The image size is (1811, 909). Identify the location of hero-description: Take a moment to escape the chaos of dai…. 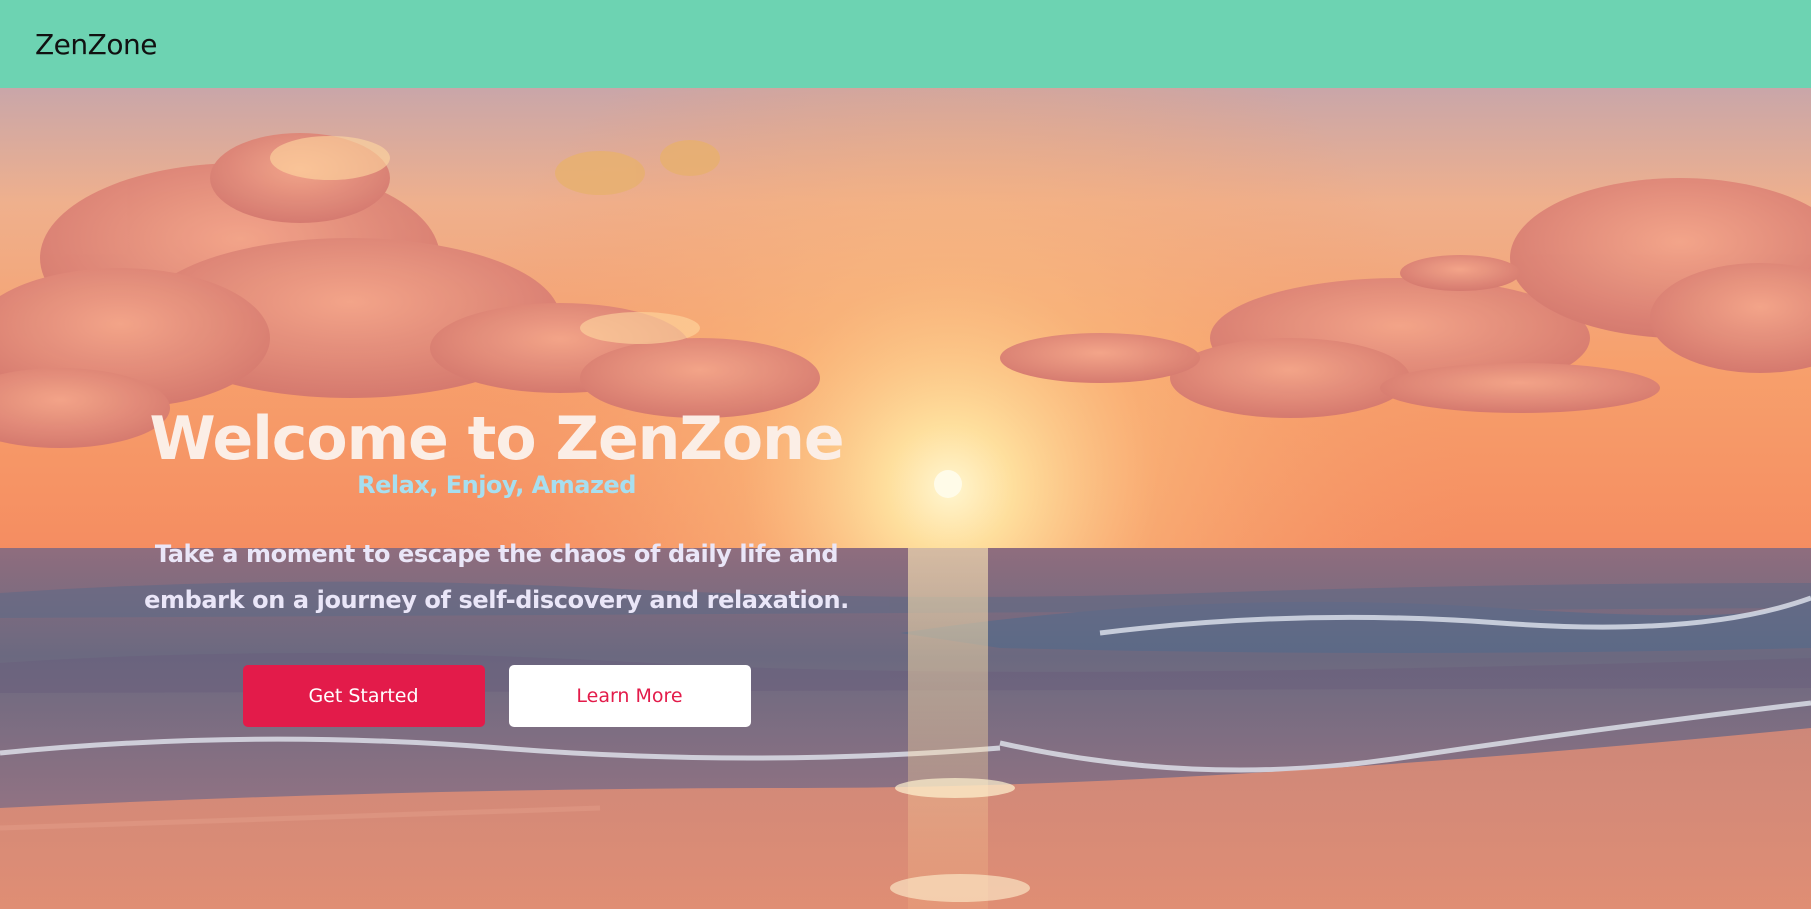
(496, 577).